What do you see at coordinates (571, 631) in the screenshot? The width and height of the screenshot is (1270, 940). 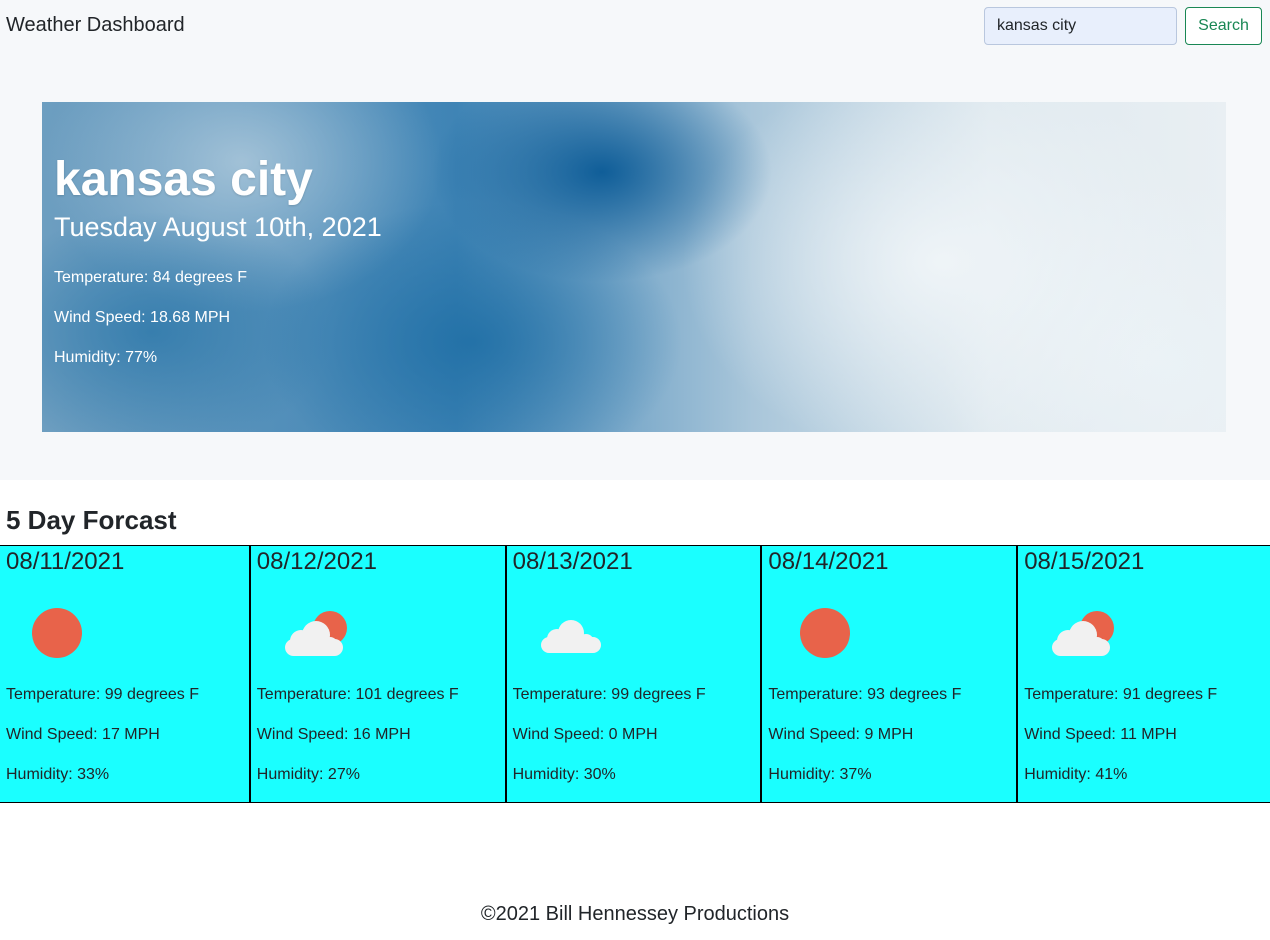 I see `cloud-icon` at bounding box center [571, 631].